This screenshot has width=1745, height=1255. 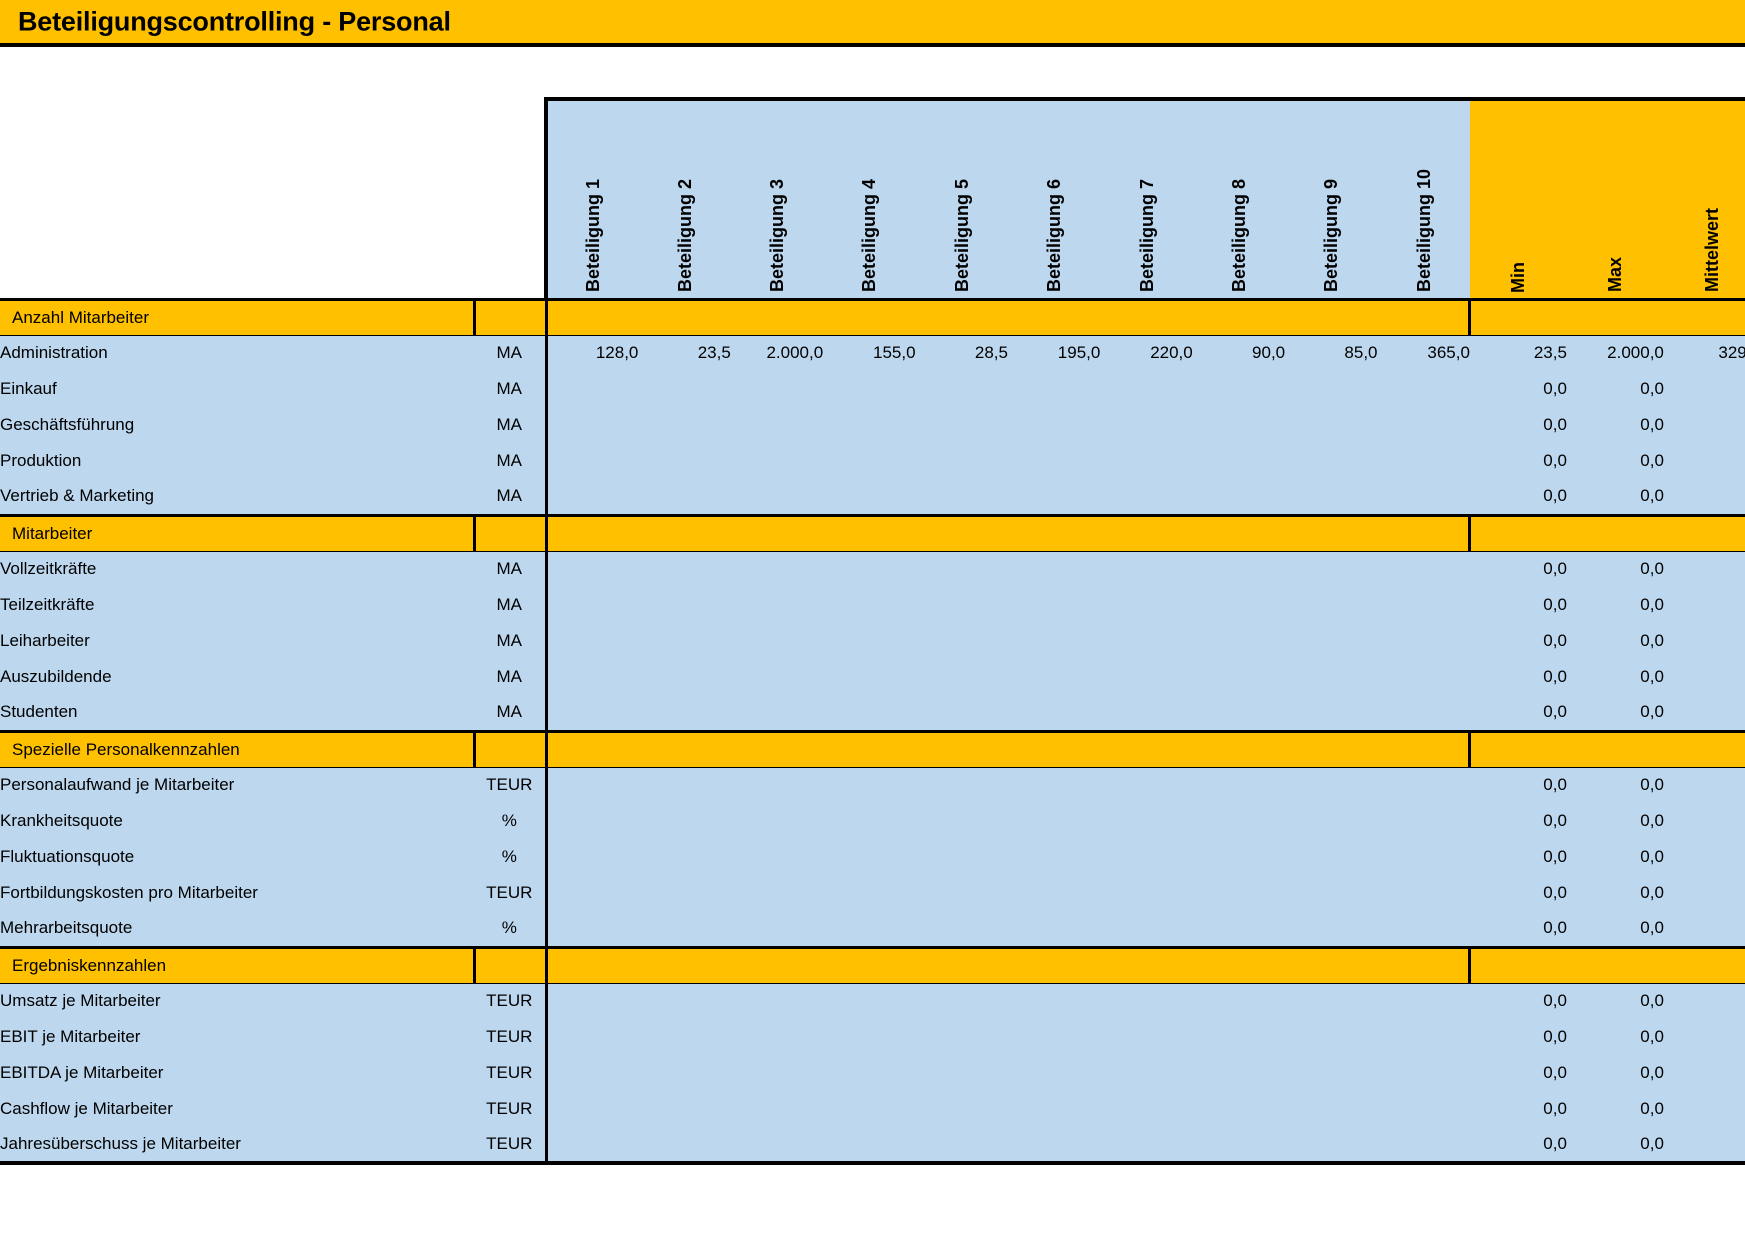 I want to click on table-row: Umsatz je Mitarbeiter TEUR 0,0 0,0, so click(x=872, y=1001).